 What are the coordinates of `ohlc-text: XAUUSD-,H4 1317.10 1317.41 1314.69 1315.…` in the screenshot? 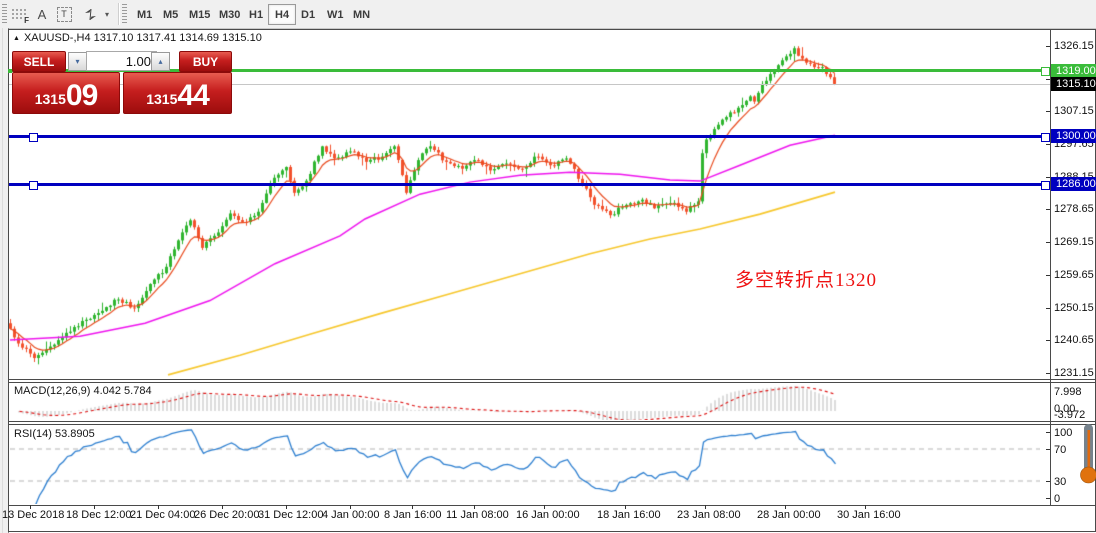 It's located at (142, 38).